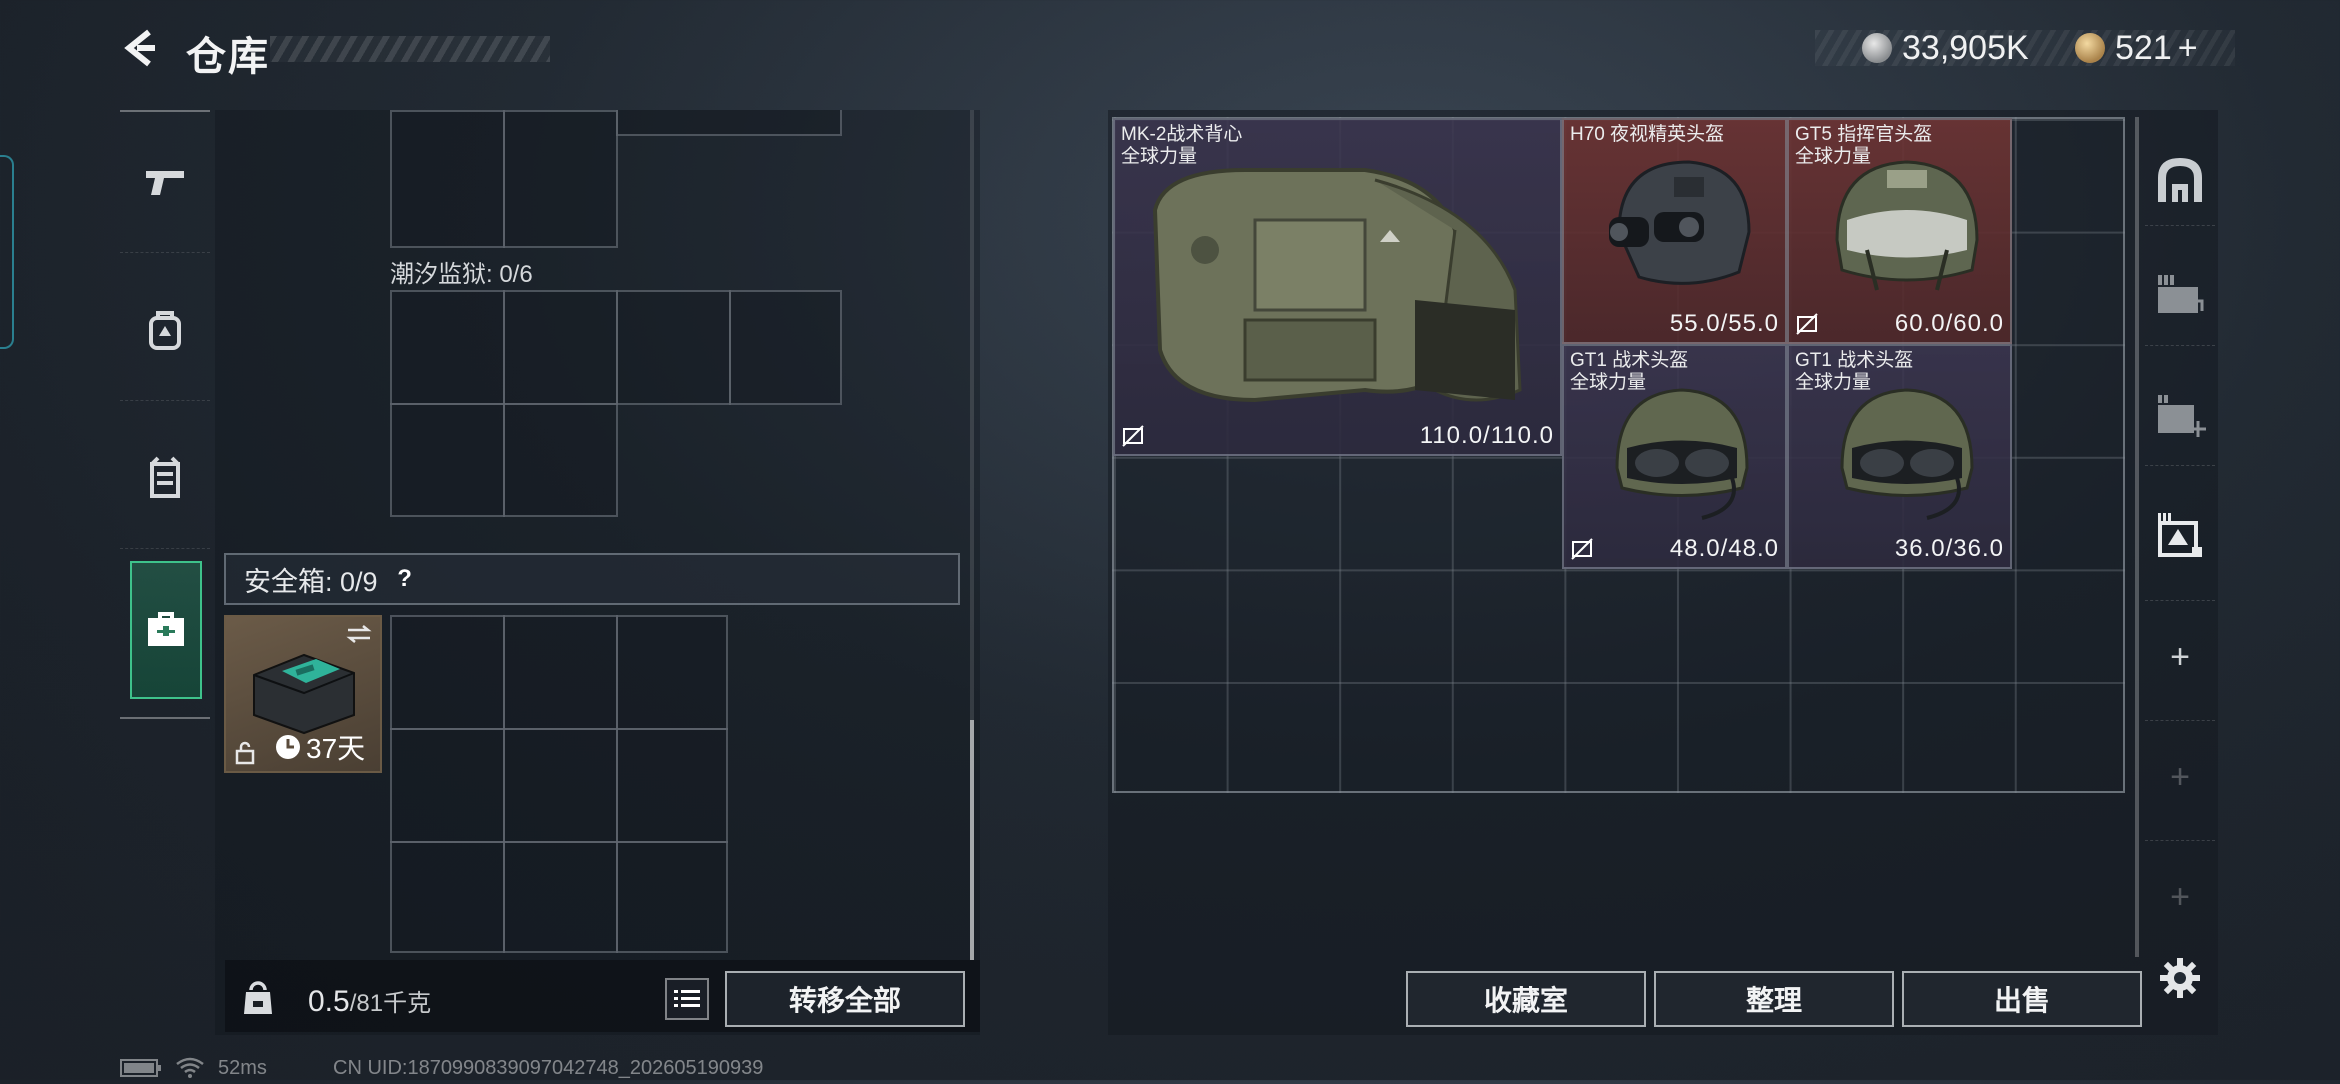 The width and height of the screenshot is (2340, 1084). I want to click on safe-box-label: 安全箱: 0/9, so click(311, 581).